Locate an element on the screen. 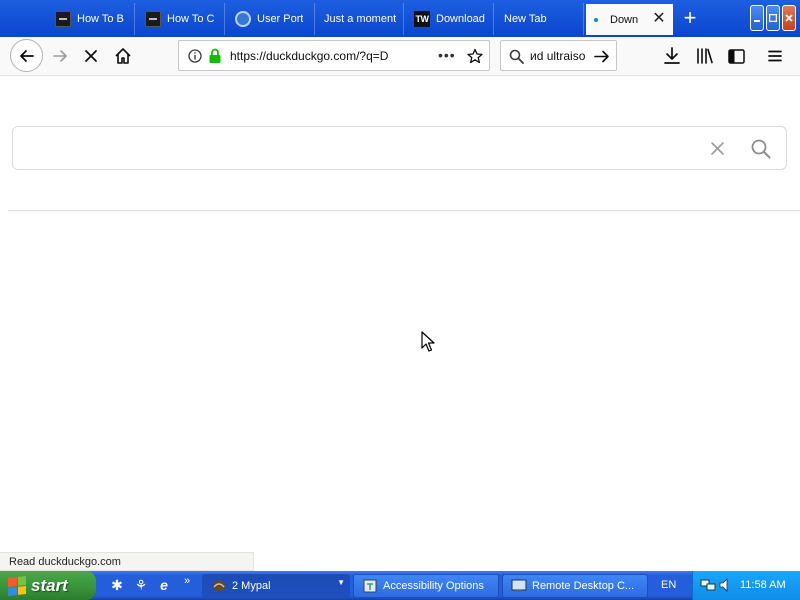 This screenshot has height=600, width=800. tab-title: Just a moment is located at coordinates (360, 19).